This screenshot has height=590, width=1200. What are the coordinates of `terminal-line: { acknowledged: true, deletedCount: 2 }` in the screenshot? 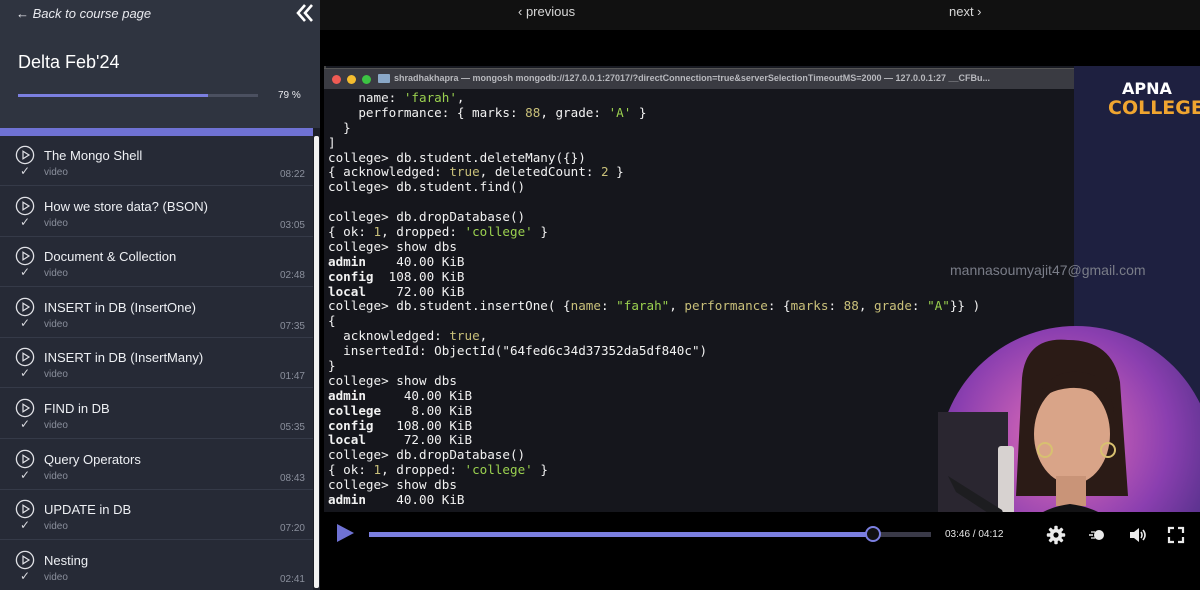 It's located at (476, 172).